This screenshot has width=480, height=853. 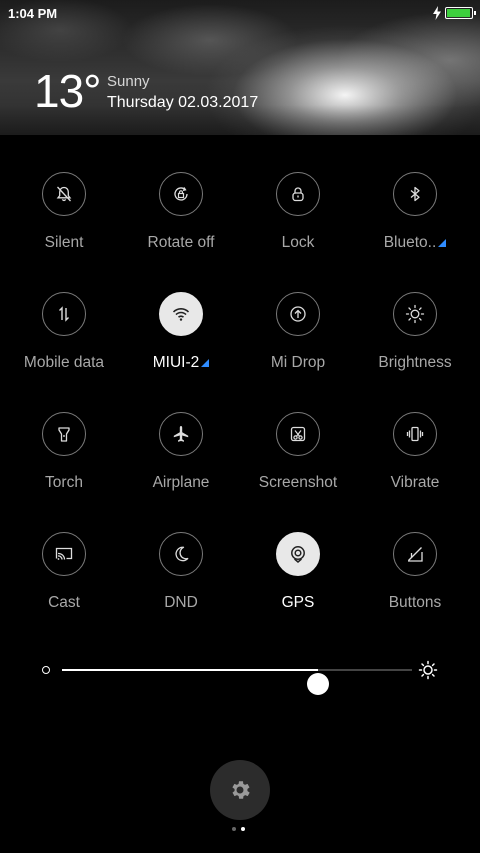 I want to click on toggle-label: GPS, so click(x=298, y=603).